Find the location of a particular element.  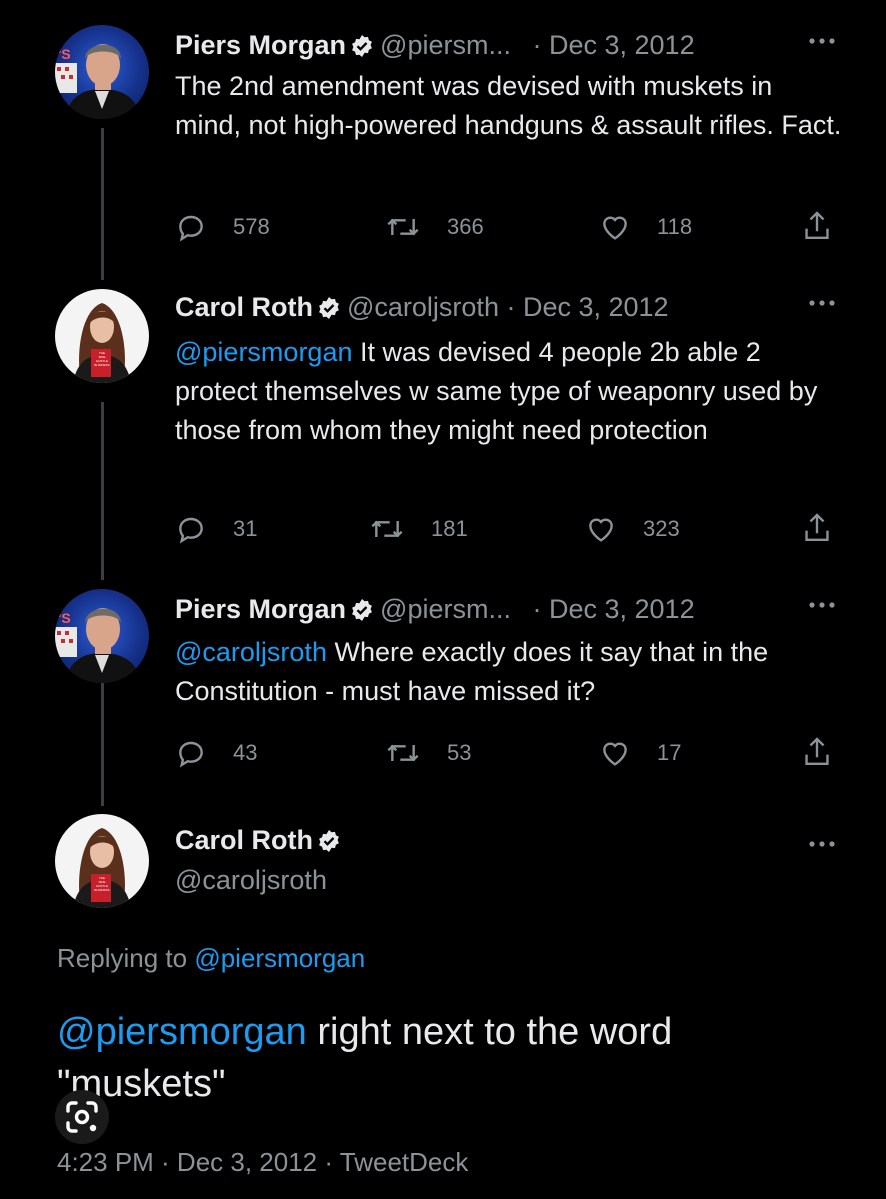

tweet-actions: 43 53 17 is located at coordinates (510, 753).